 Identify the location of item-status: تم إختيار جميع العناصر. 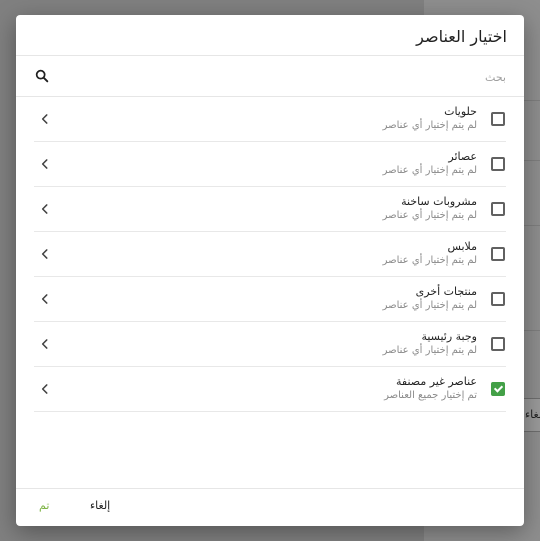
(430, 395).